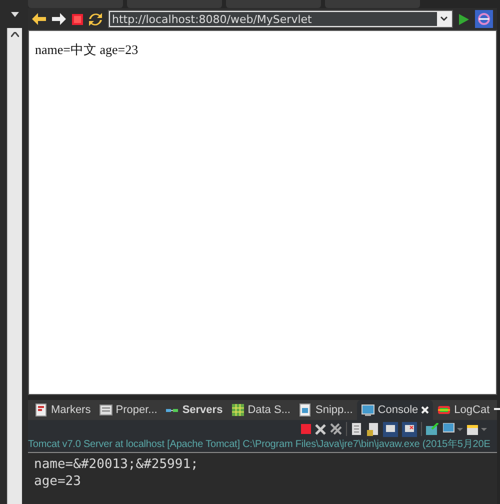  I want to click on stop-icon, so click(77, 19).